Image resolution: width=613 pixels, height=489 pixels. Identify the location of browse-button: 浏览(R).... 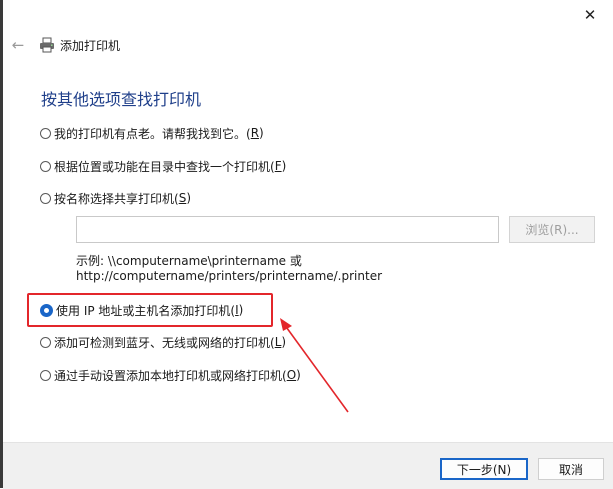
(552, 229).